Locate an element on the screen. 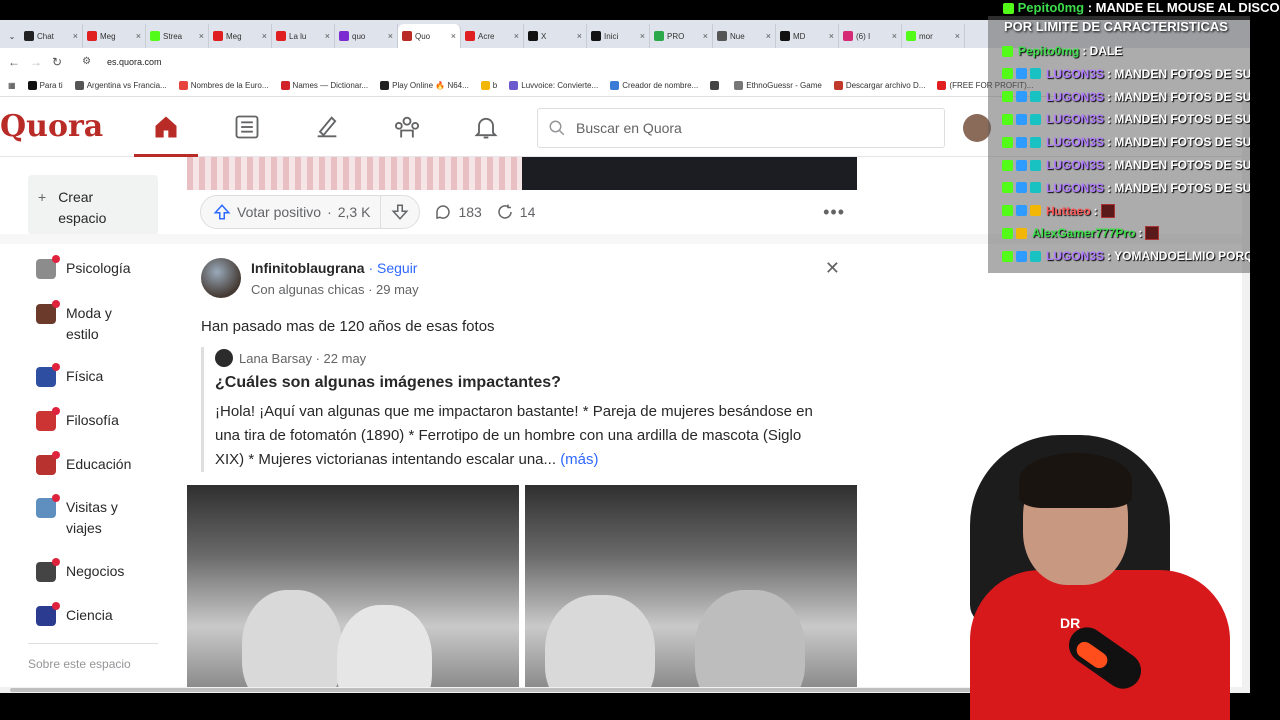 This screenshot has height=720, width=1280. kick-badge-icon is located at coordinates (1008, 9).